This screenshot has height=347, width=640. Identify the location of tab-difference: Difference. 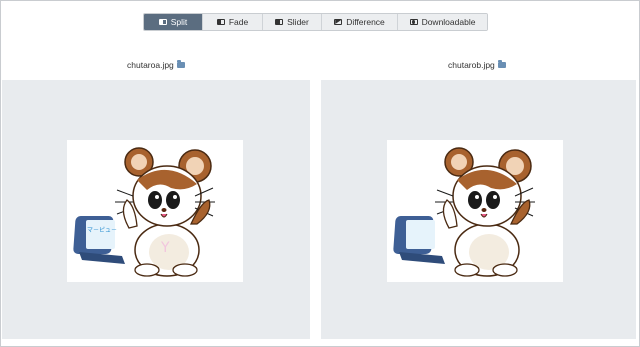
(360, 22).